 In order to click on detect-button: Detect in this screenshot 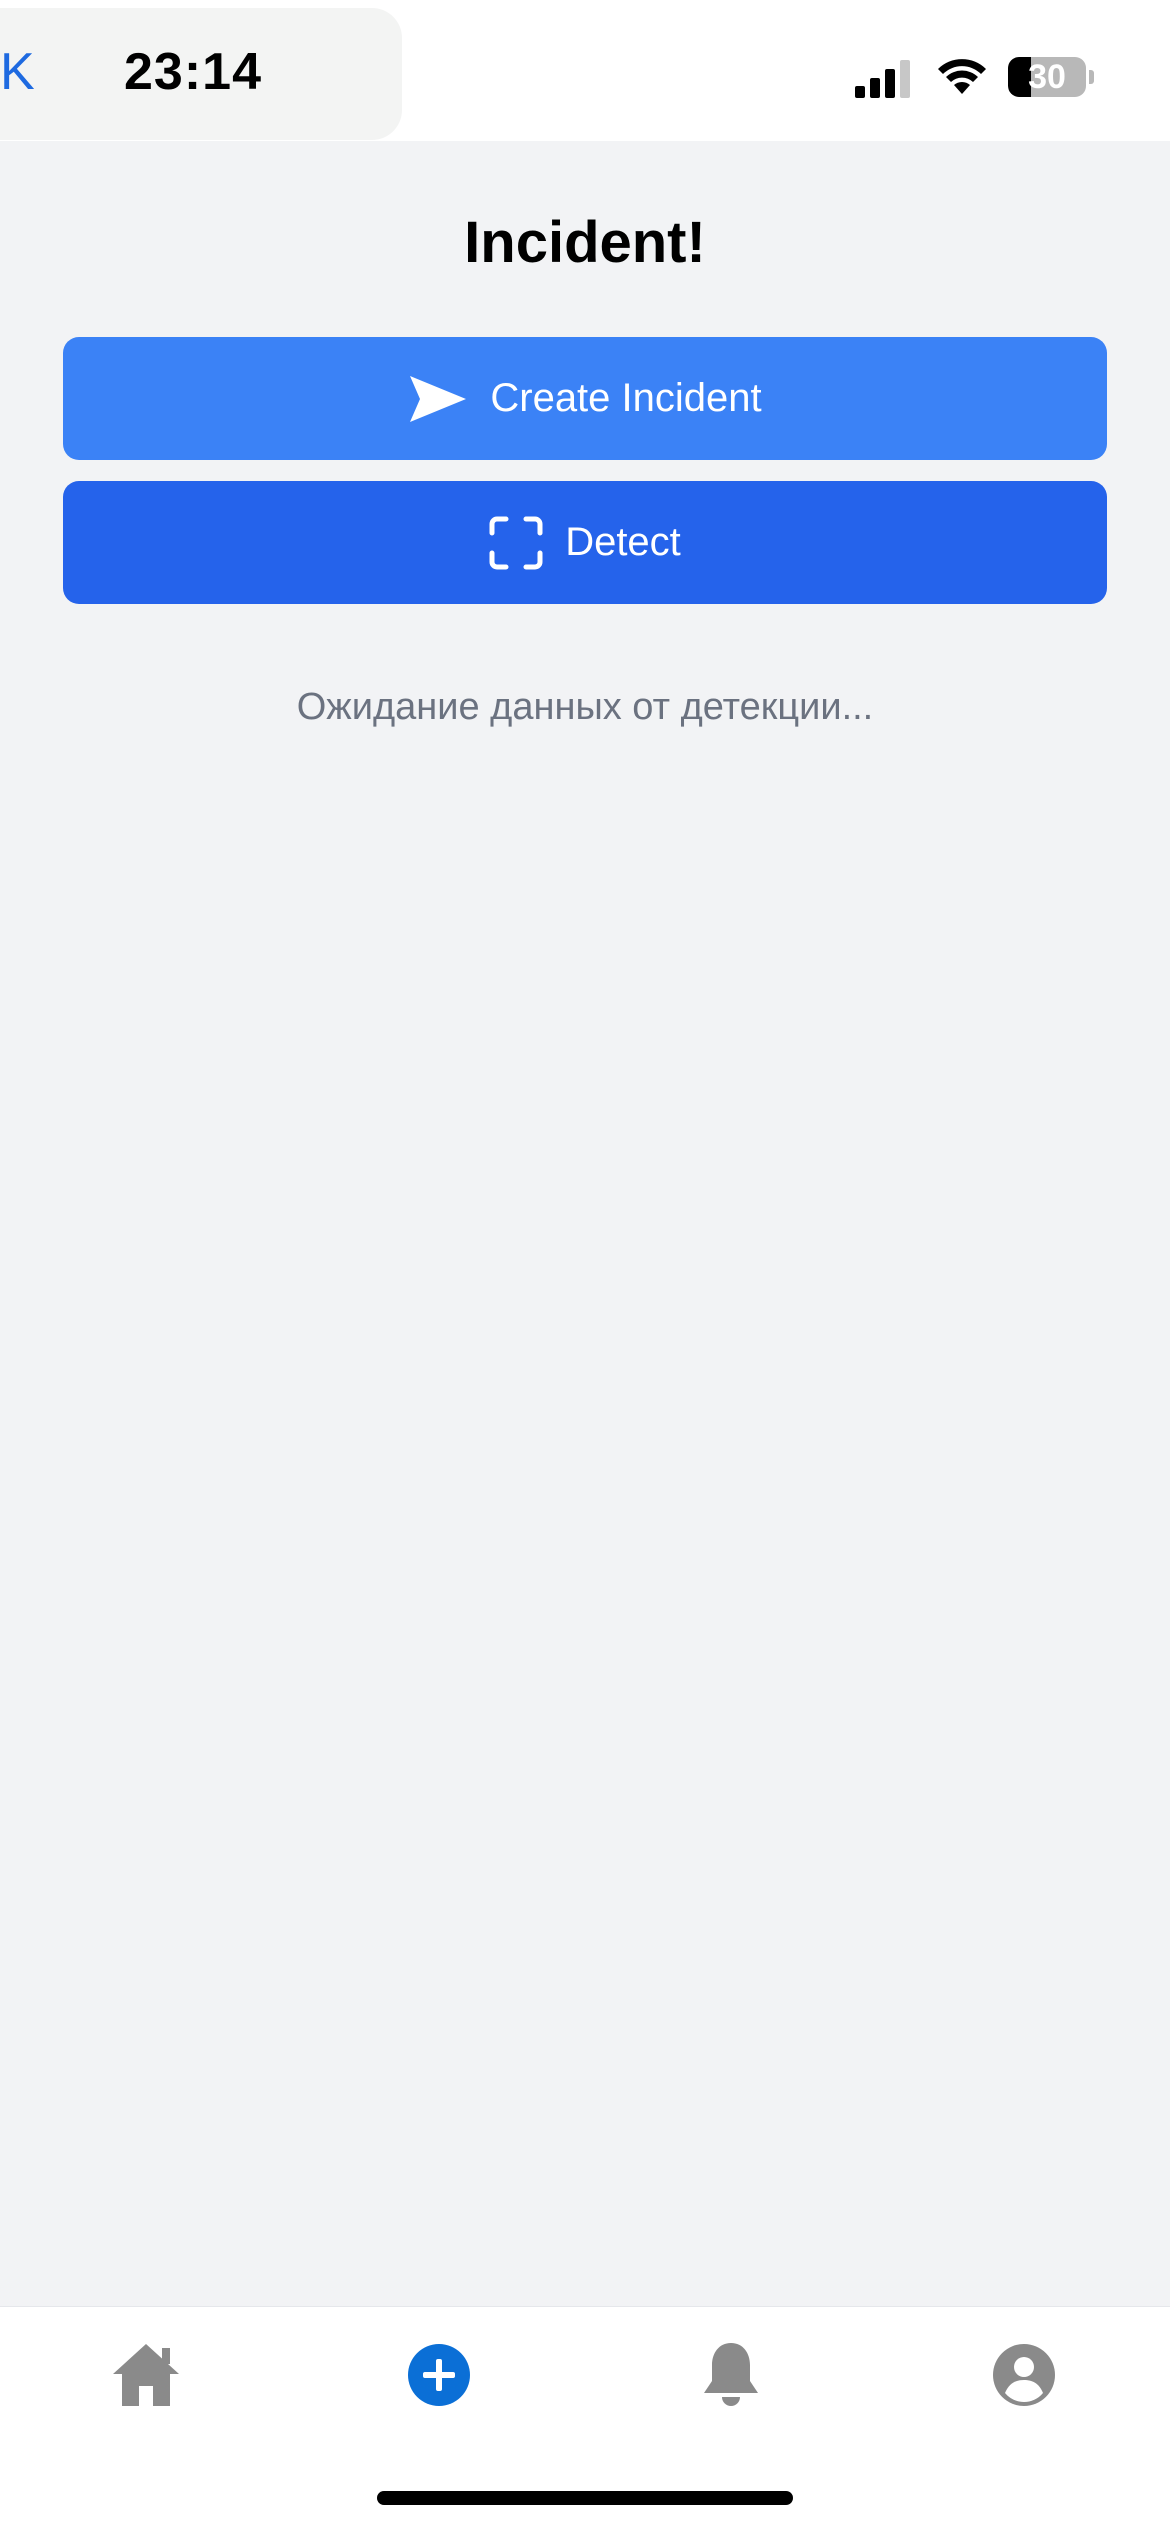, I will do `click(585, 542)`.